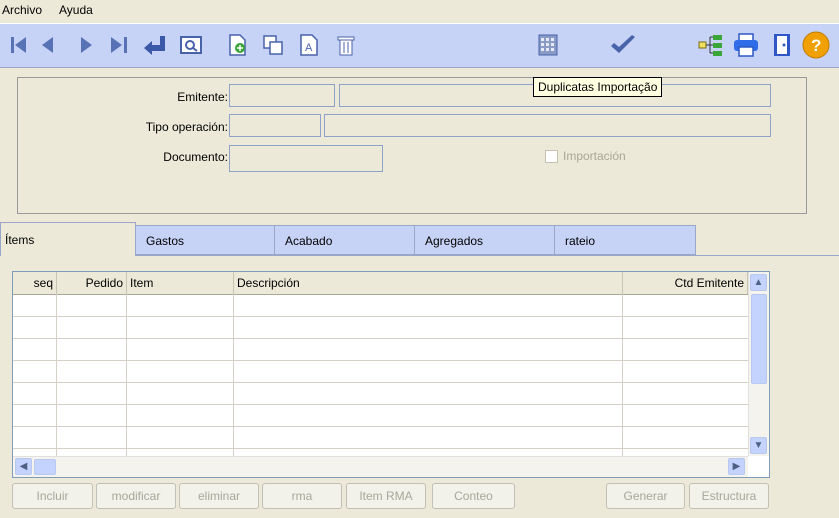 The height and width of the screenshot is (518, 839). Describe the element at coordinates (346, 45) in the screenshot. I see `trash-icon` at that location.